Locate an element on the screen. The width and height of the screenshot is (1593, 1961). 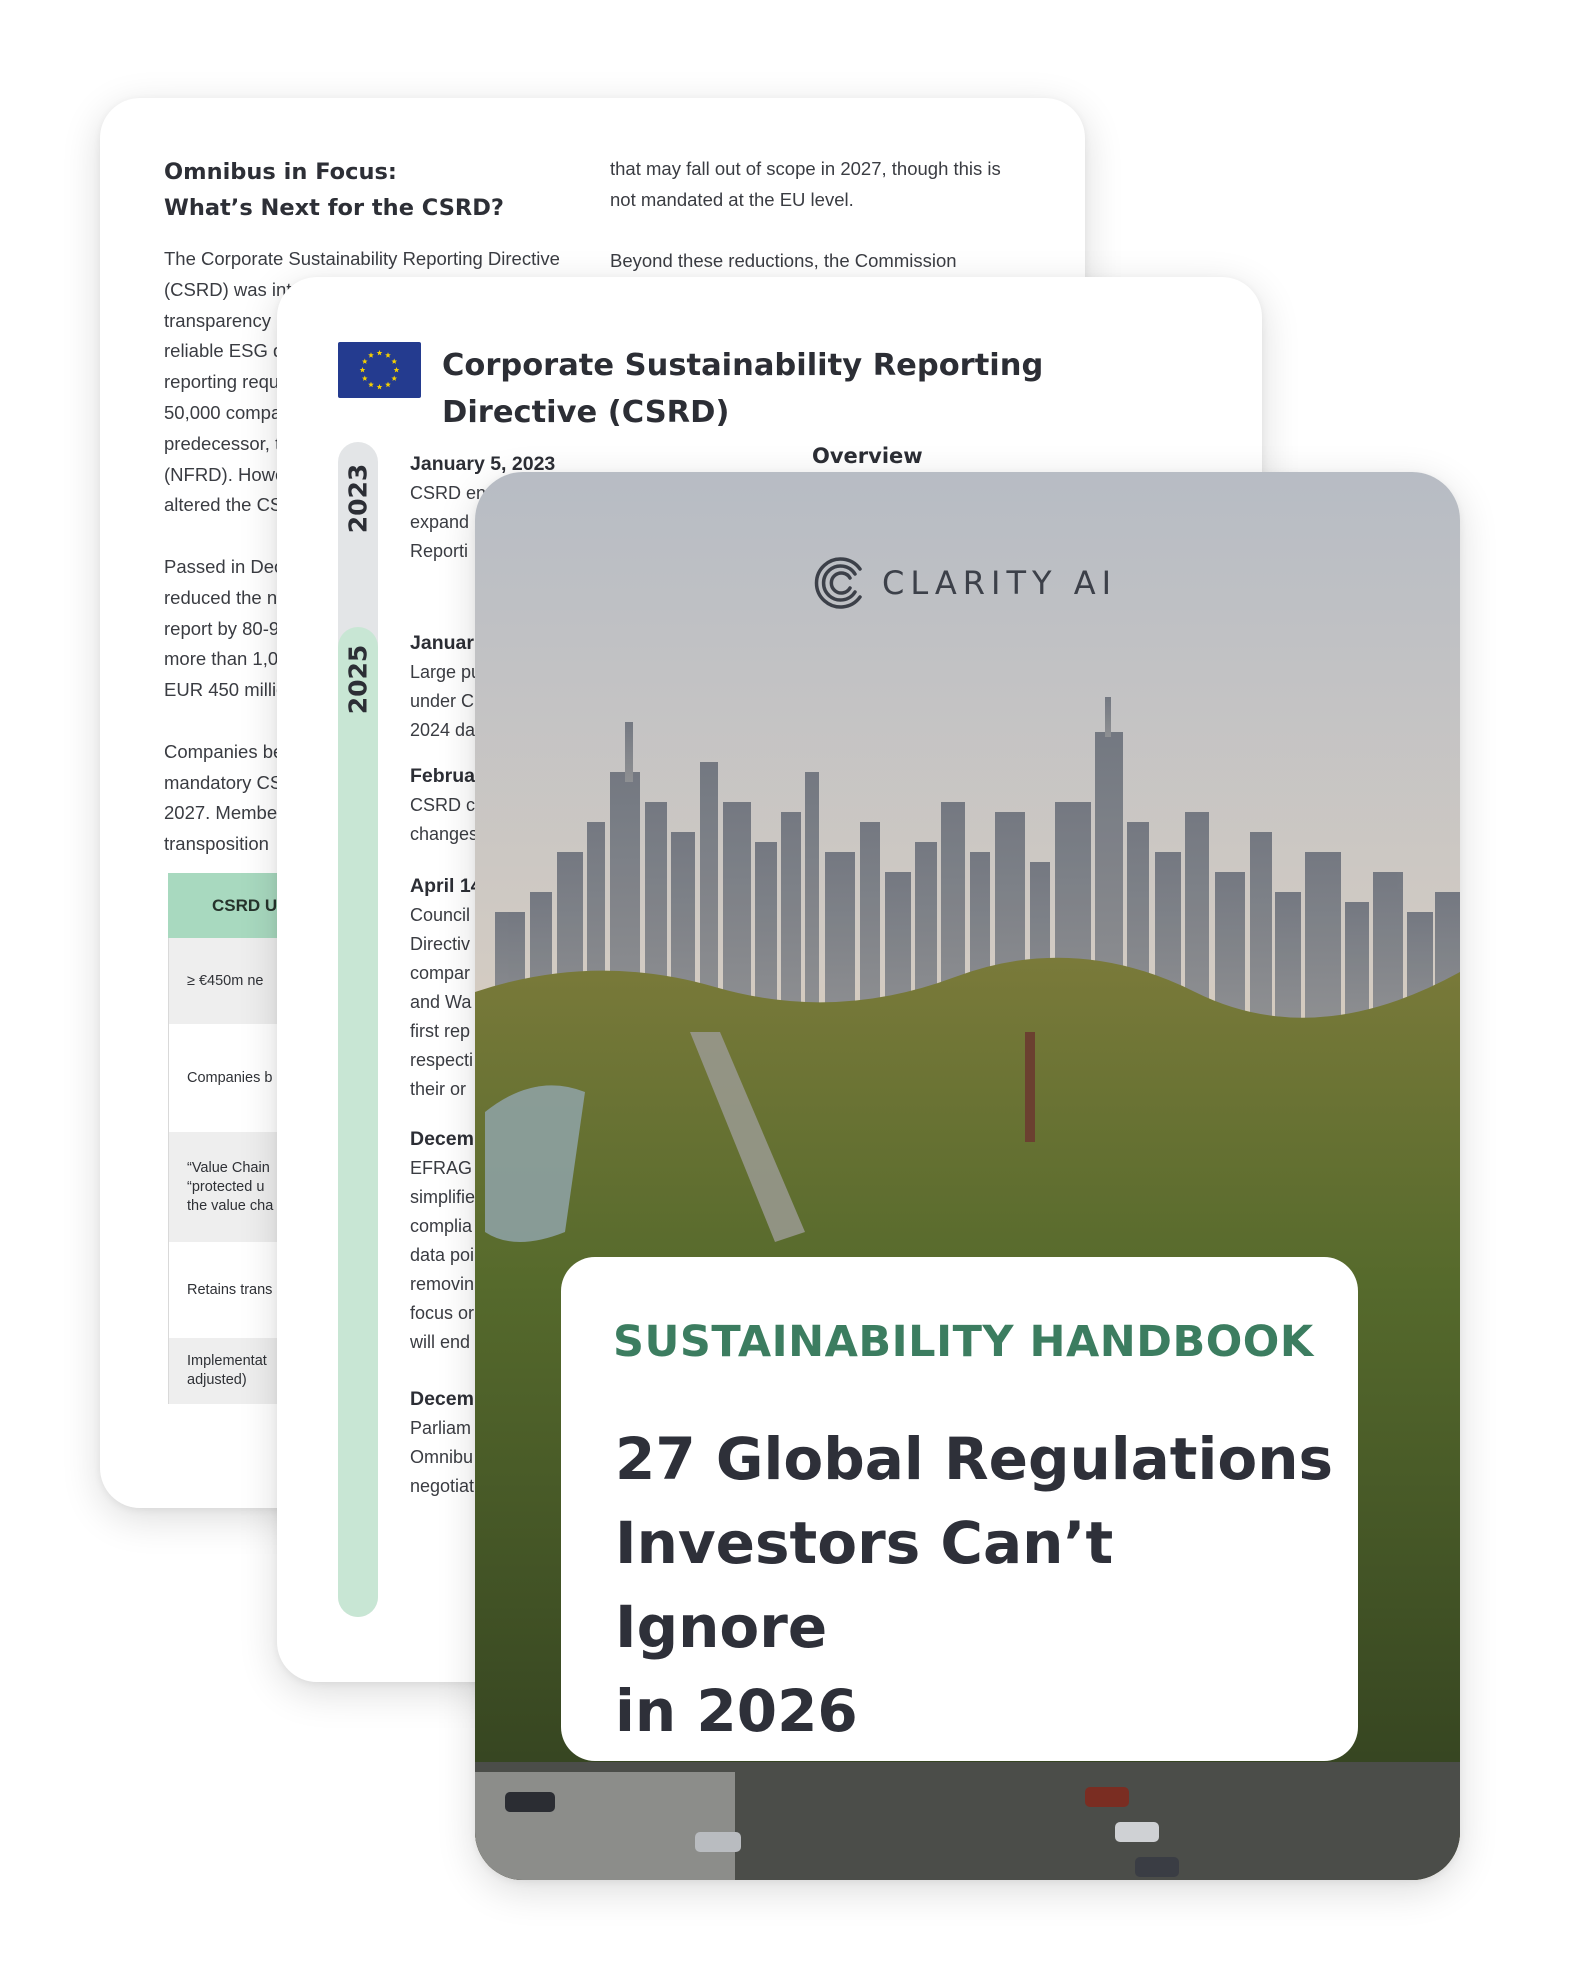
year-label-2025: 2025 is located at coordinates (358, 679).